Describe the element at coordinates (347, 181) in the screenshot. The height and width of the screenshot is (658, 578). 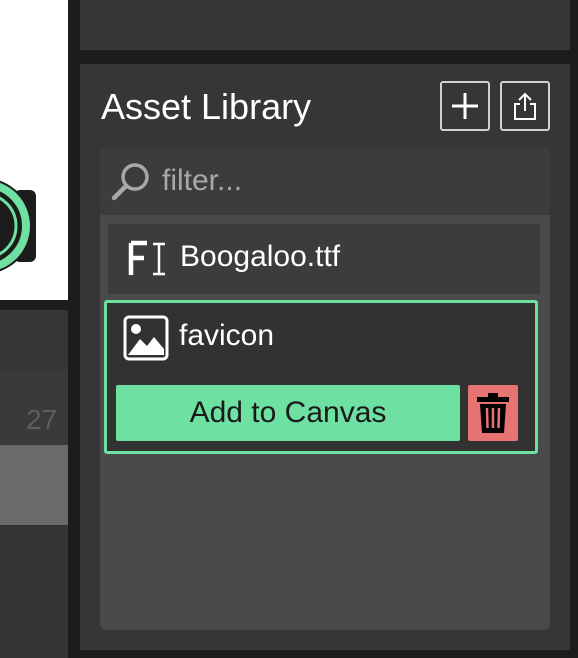
I see `filter-input` at that location.